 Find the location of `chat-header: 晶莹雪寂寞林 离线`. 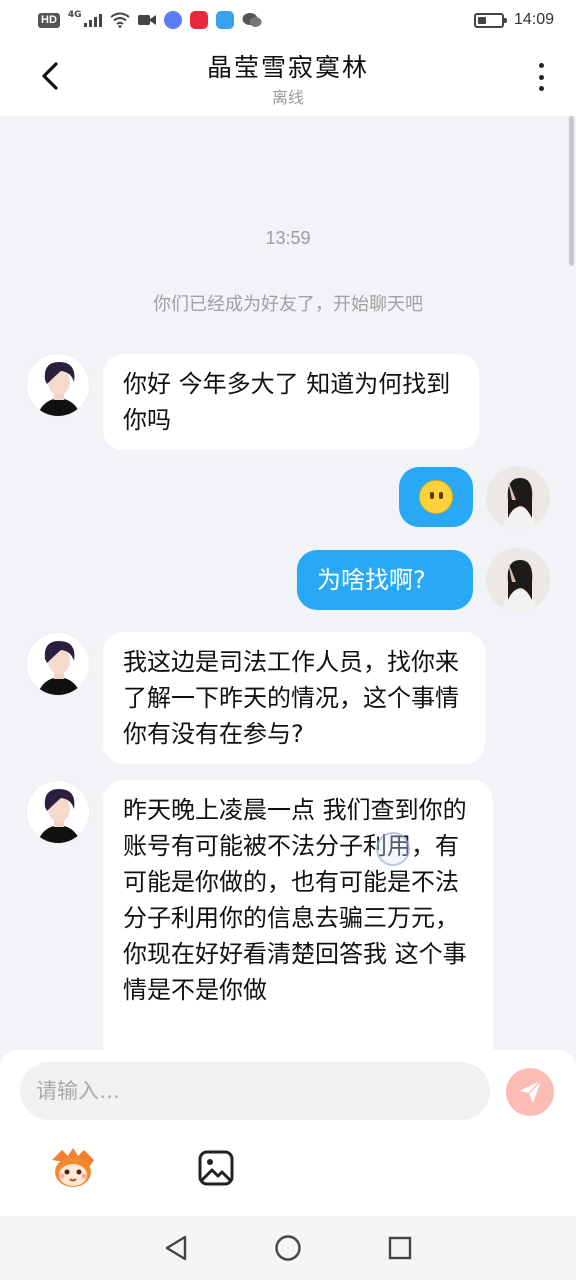

chat-header: 晶莹雪寂寞林 离线 is located at coordinates (288, 78).